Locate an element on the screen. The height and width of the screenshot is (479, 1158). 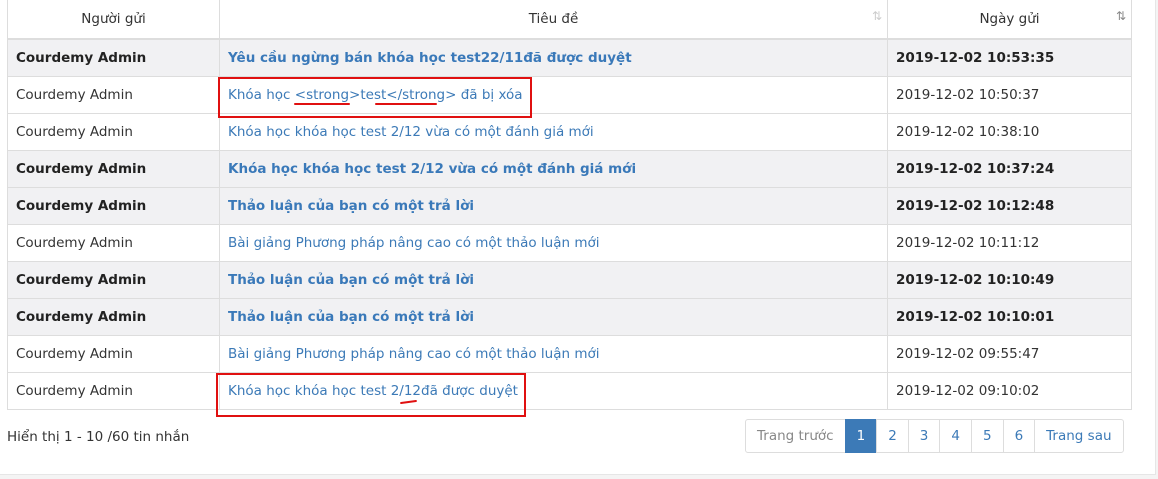
page-button-4: 4 is located at coordinates (955, 436).